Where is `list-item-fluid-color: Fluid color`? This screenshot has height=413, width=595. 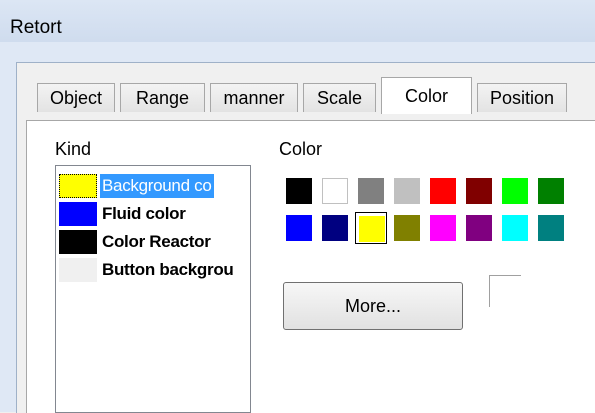
list-item-fluid-color: Fluid color is located at coordinates (153, 213).